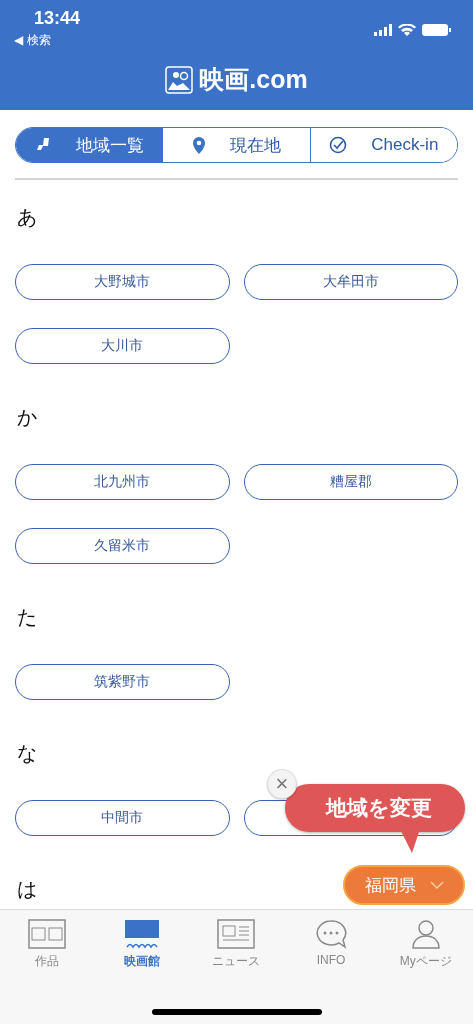 This screenshot has height=1024, width=473. What do you see at coordinates (57, 18) in the screenshot?
I see `status-time: 13:44` at bounding box center [57, 18].